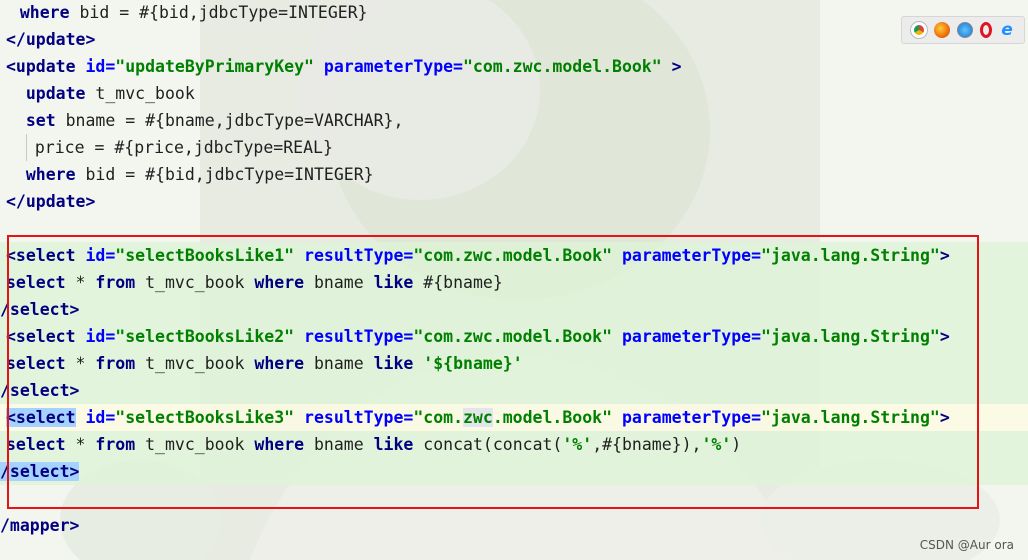 Image resolution: width=1028 pixels, height=560 pixels. I want to click on code-token: '${bname}', so click(473, 363).